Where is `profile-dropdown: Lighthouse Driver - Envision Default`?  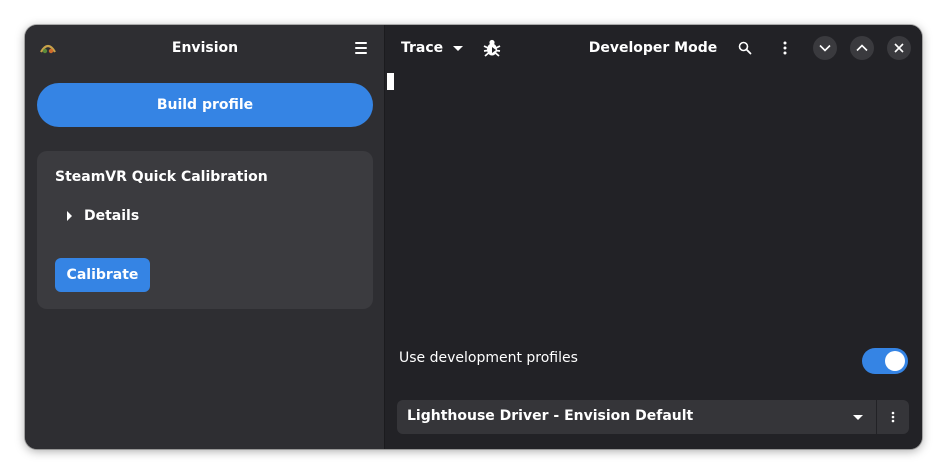
profile-dropdown: Lighthouse Driver - Envision Default is located at coordinates (636, 417).